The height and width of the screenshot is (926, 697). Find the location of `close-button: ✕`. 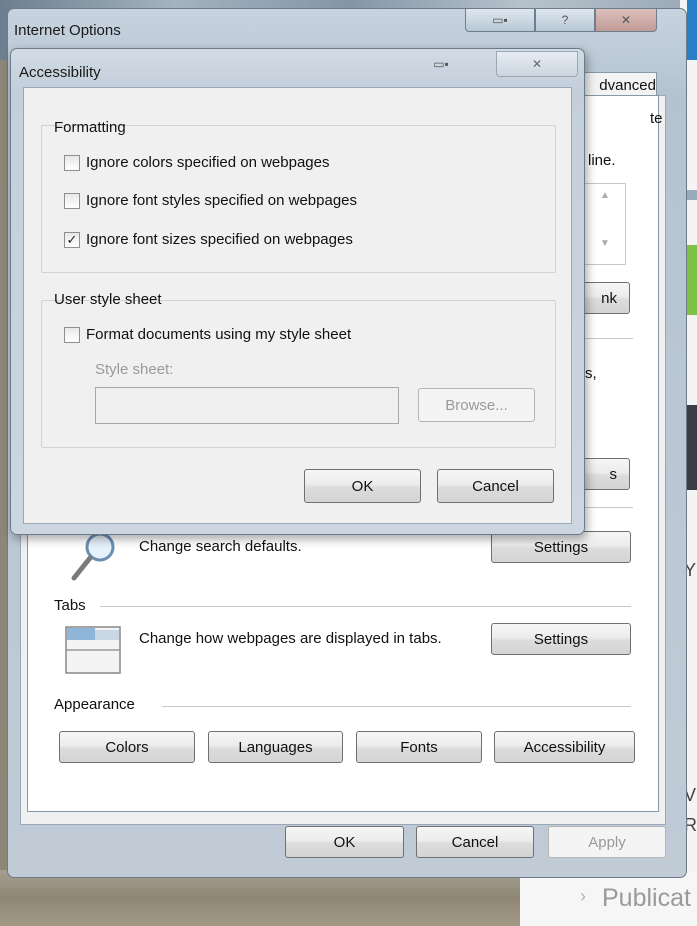

close-button: ✕ is located at coordinates (626, 20).